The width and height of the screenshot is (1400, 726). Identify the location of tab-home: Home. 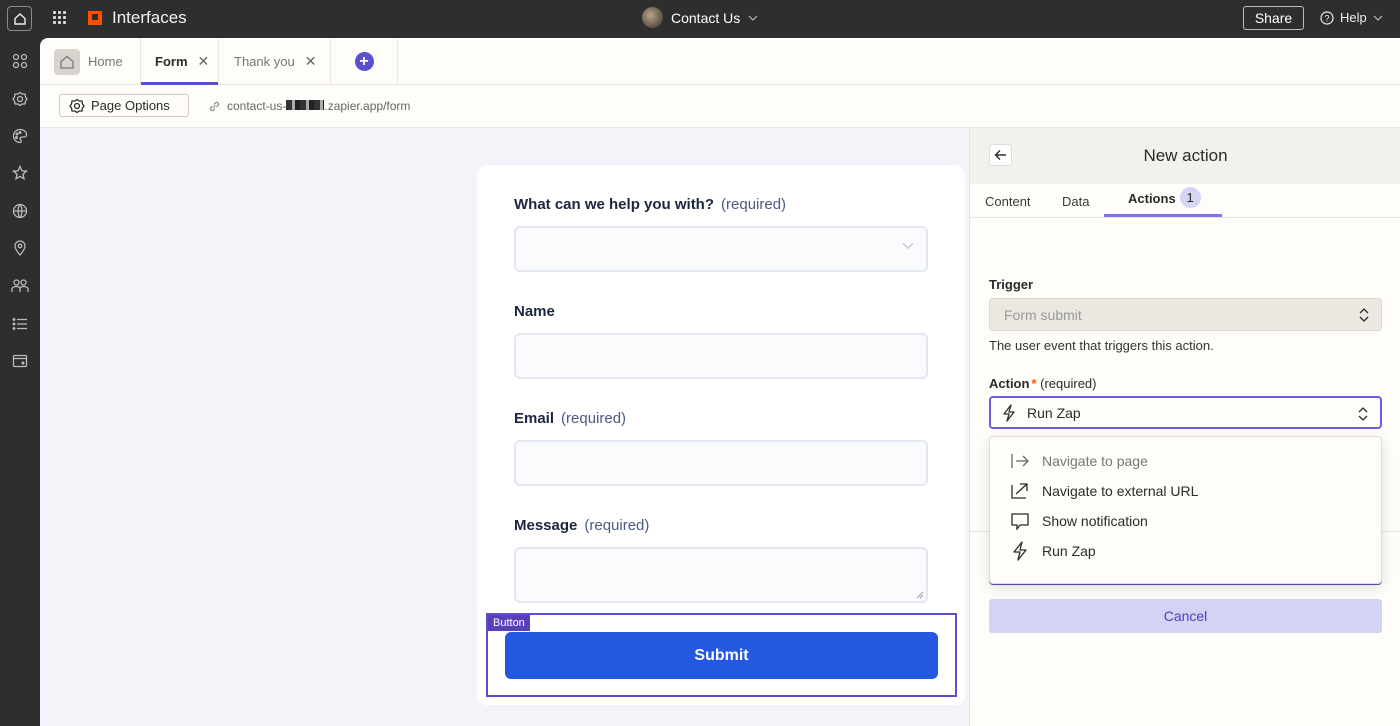
(90, 61).